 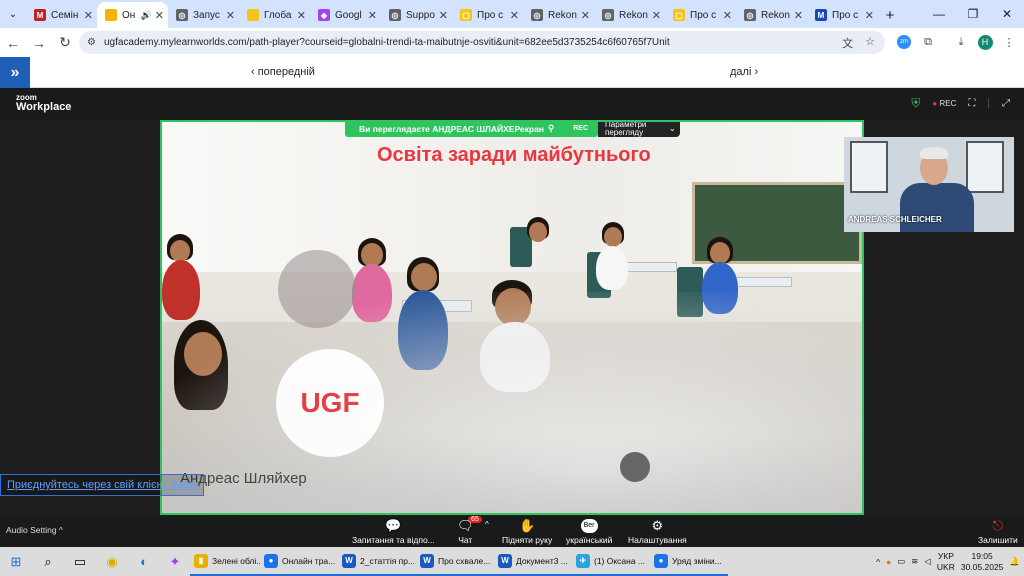 What do you see at coordinates (1014, 561) in the screenshot?
I see `notification-icon: 🔔` at bounding box center [1014, 561].